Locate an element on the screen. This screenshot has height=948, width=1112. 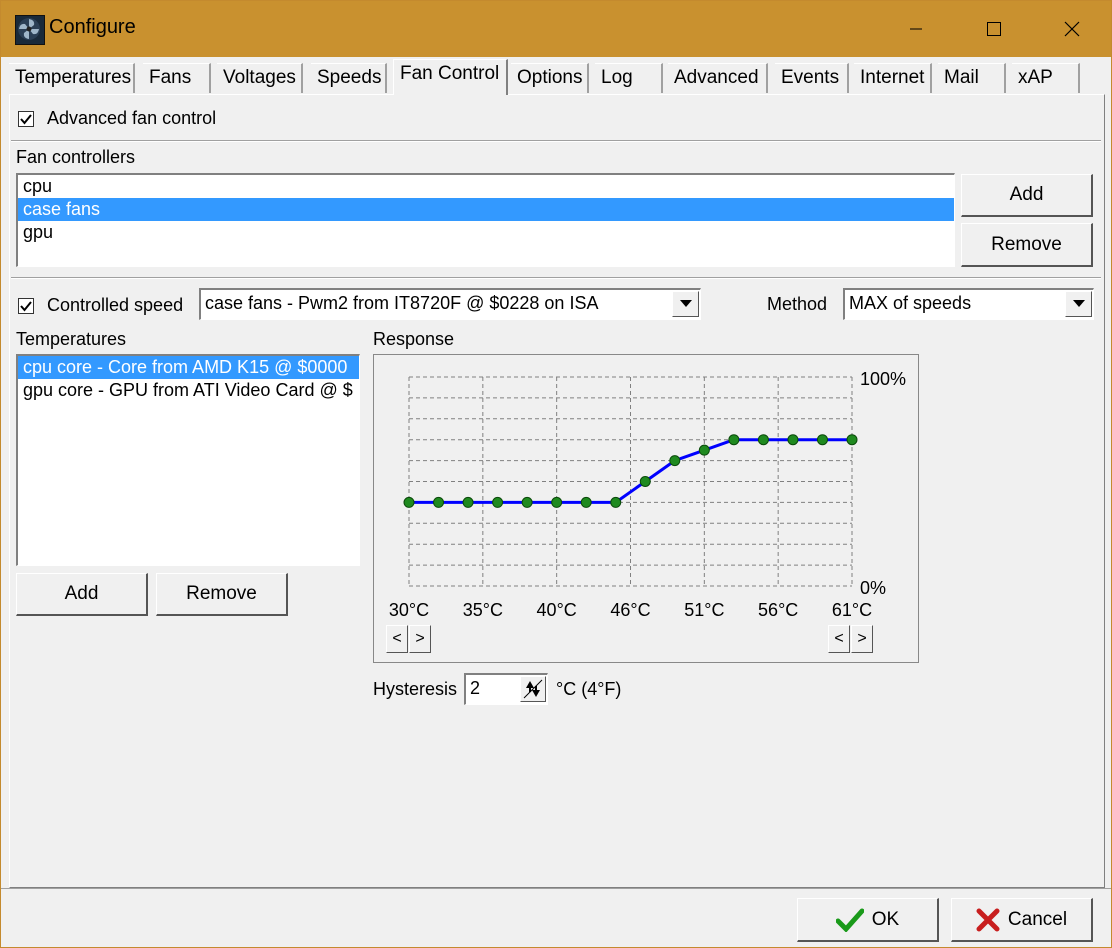
ok-label: OK is located at coordinates (885, 919).